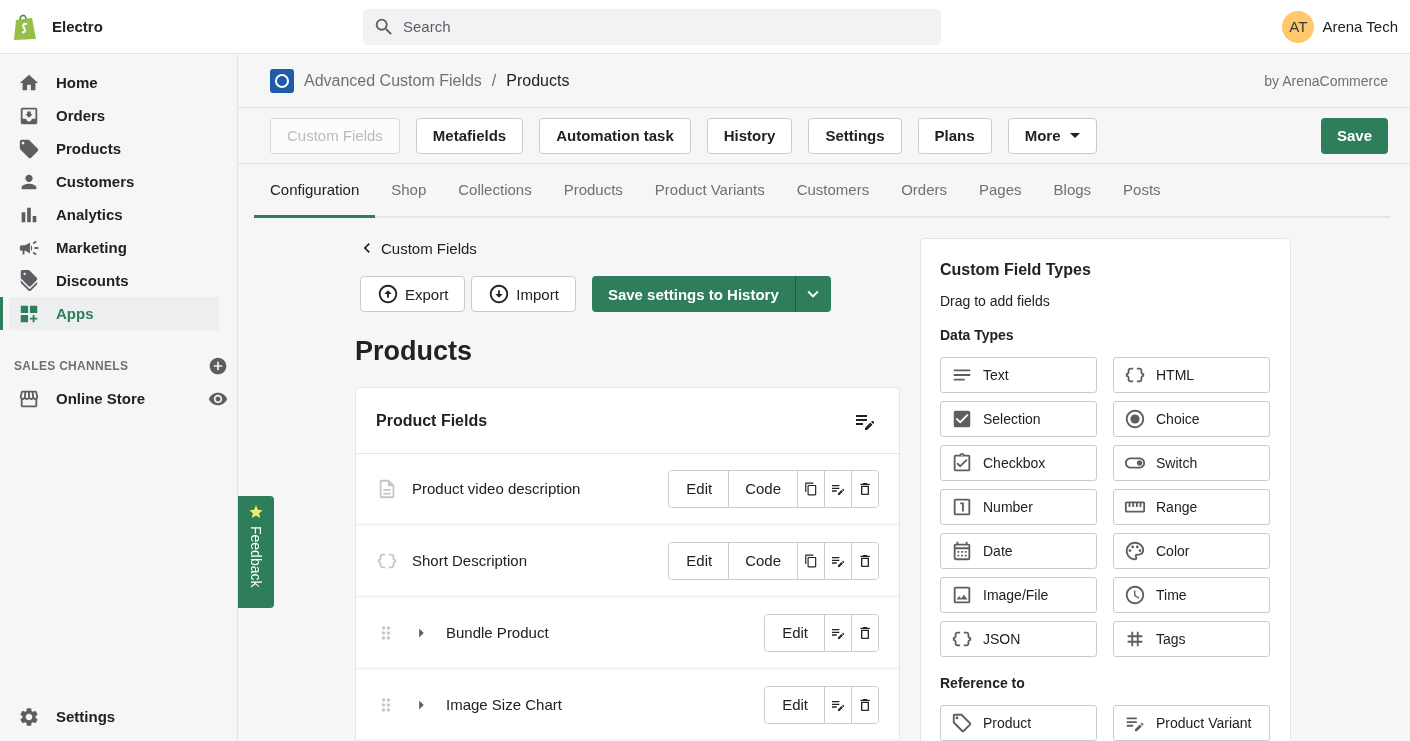 This screenshot has width=1410, height=741. Describe the element at coordinates (109, 214) in the screenshot. I see `nav-item: Analytics` at that location.